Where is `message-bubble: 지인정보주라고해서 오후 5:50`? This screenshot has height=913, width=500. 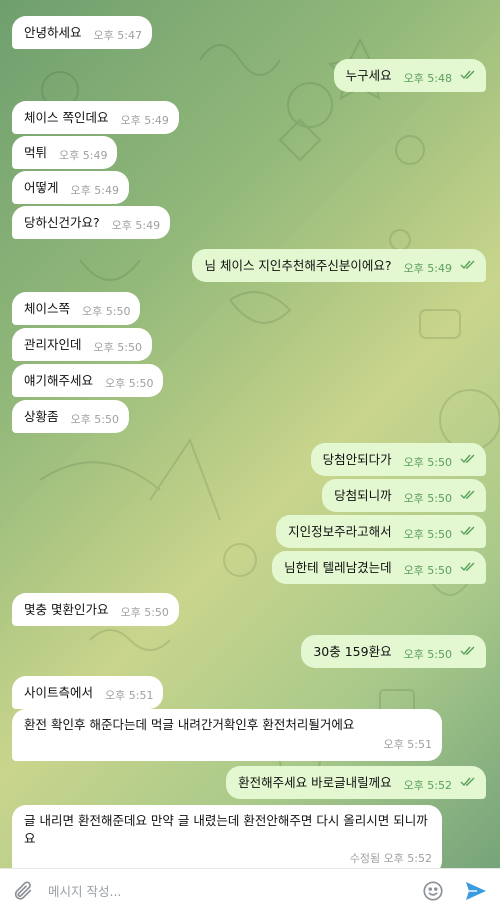 message-bubble: 지인정보주라고해서 오후 5:50 is located at coordinates (381, 531).